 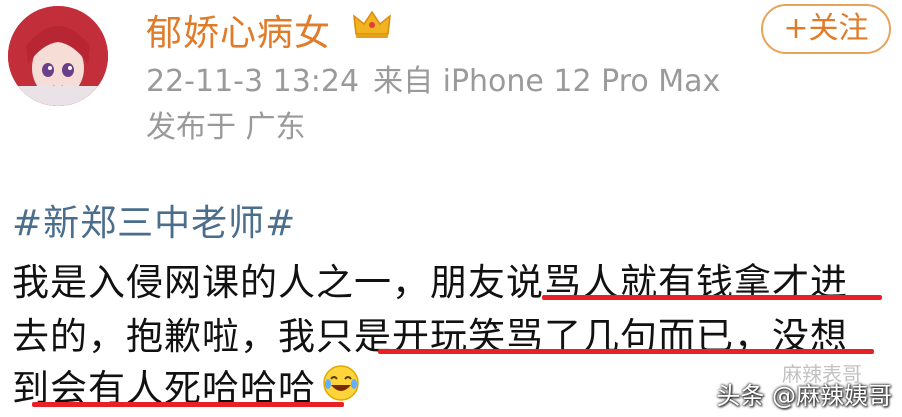 I want to click on crown-icon, so click(x=372, y=24).